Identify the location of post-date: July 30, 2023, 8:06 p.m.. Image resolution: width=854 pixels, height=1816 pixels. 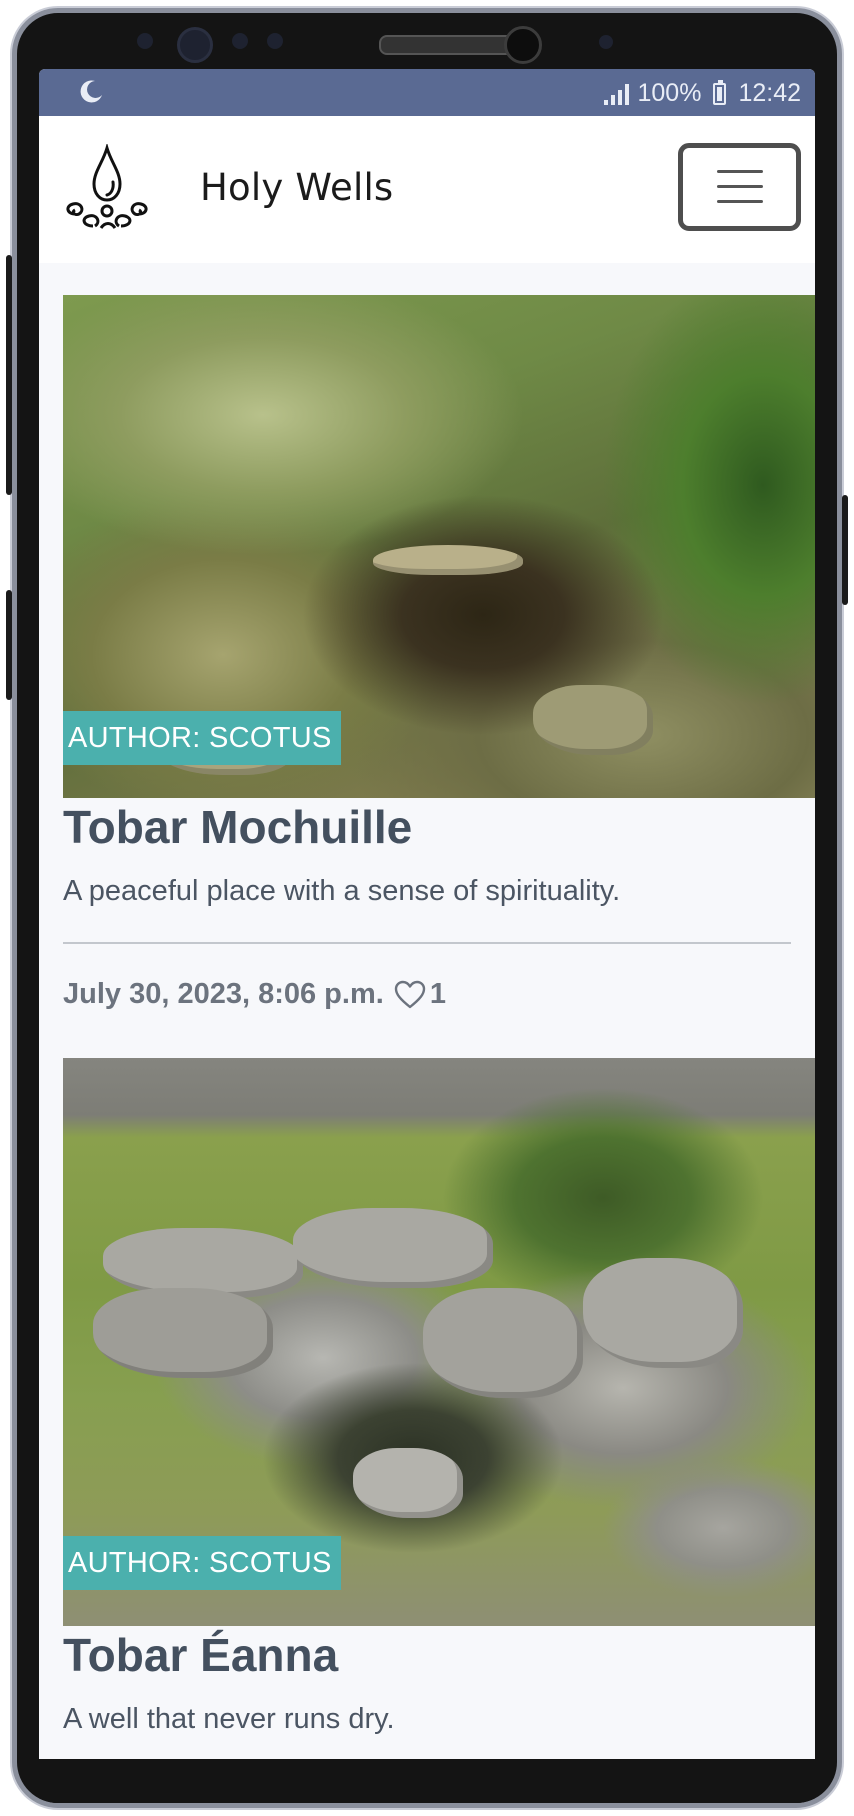
(223, 994).